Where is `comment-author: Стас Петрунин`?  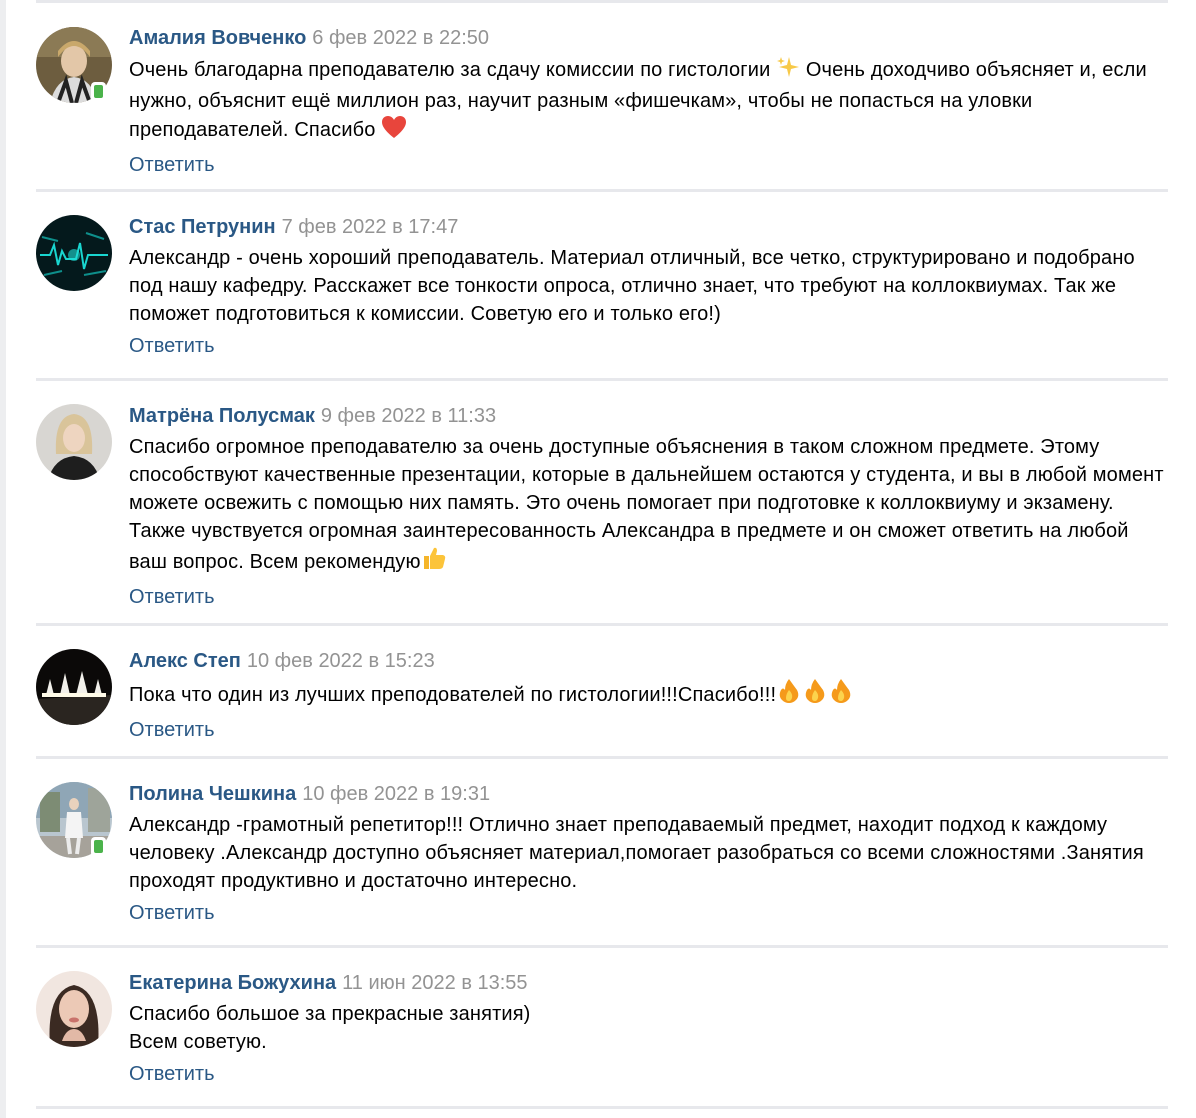 comment-author: Стас Петрунин is located at coordinates (202, 227).